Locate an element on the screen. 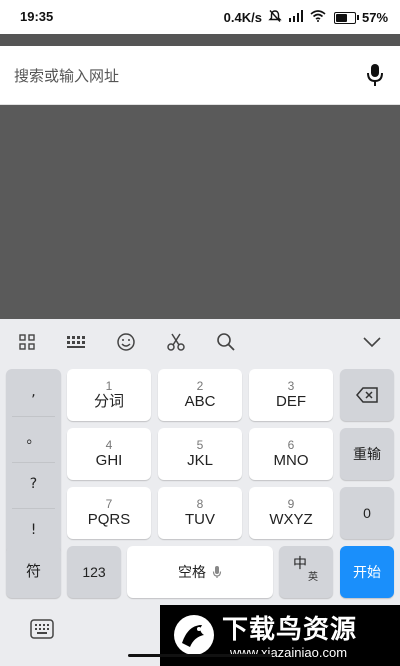  keyboard-layout-button is located at coordinates (76, 342).